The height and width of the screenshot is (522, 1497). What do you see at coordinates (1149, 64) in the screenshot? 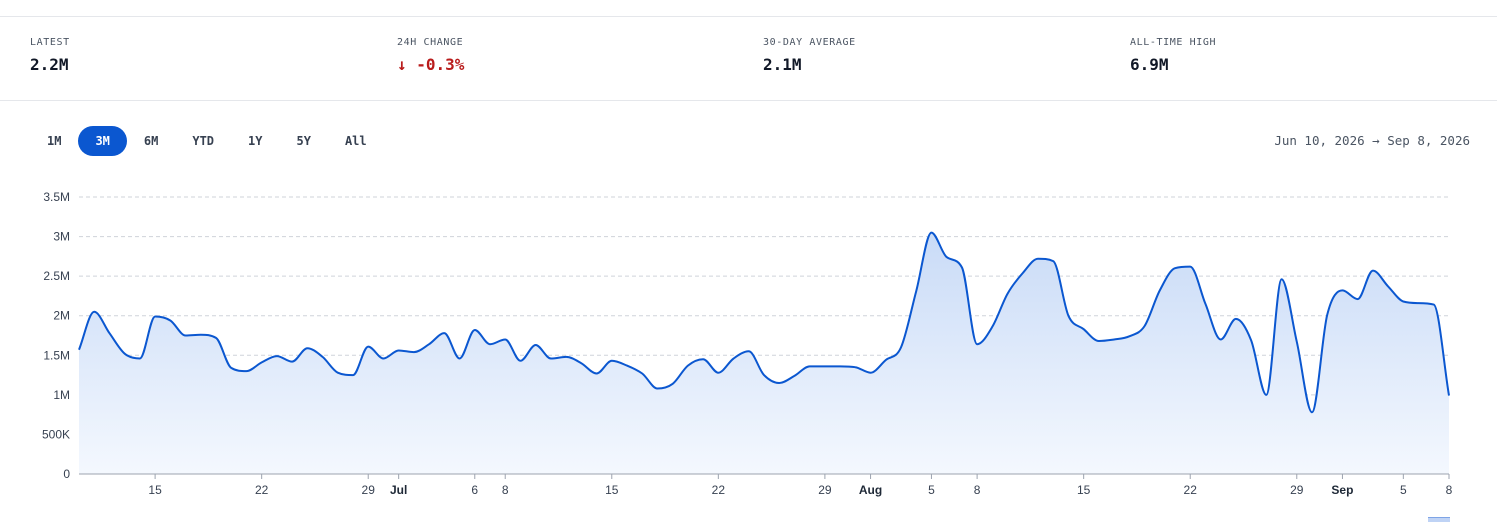
I see `stat-value: 6.9M` at bounding box center [1149, 64].